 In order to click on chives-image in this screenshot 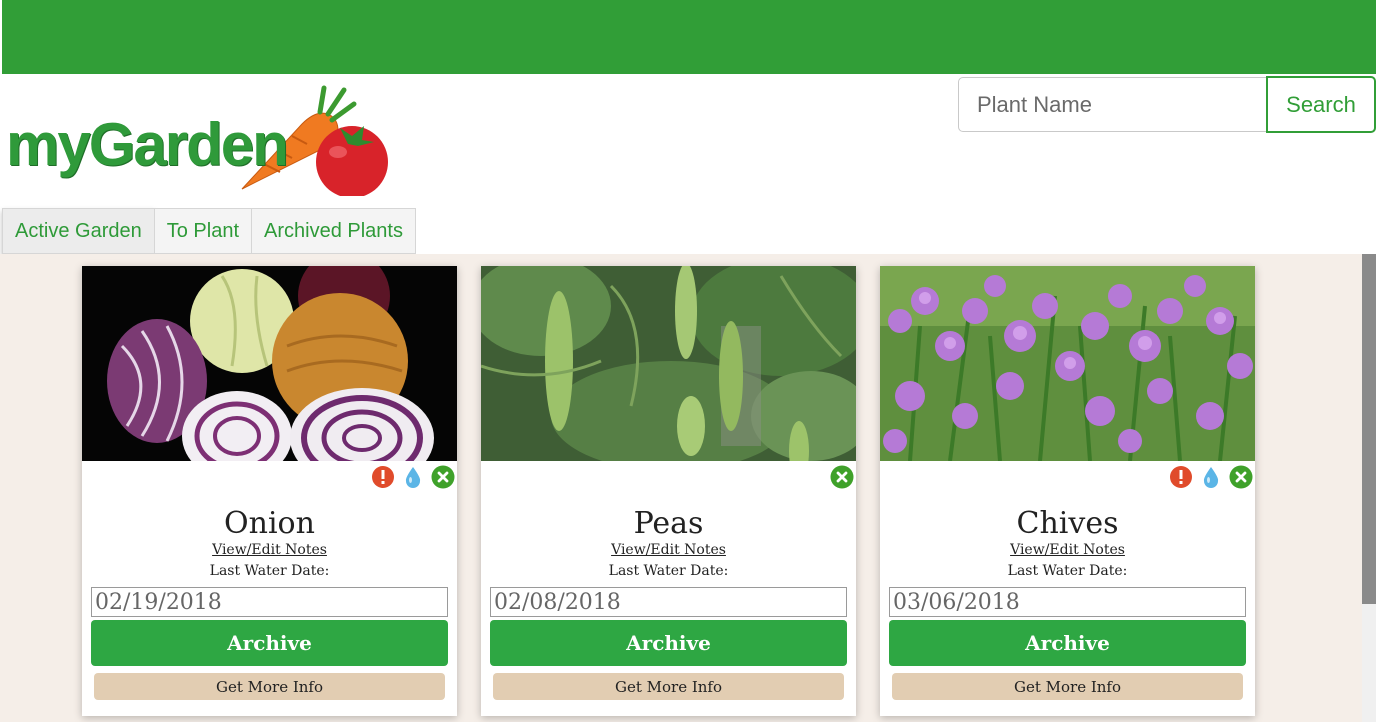, I will do `click(1067, 363)`.